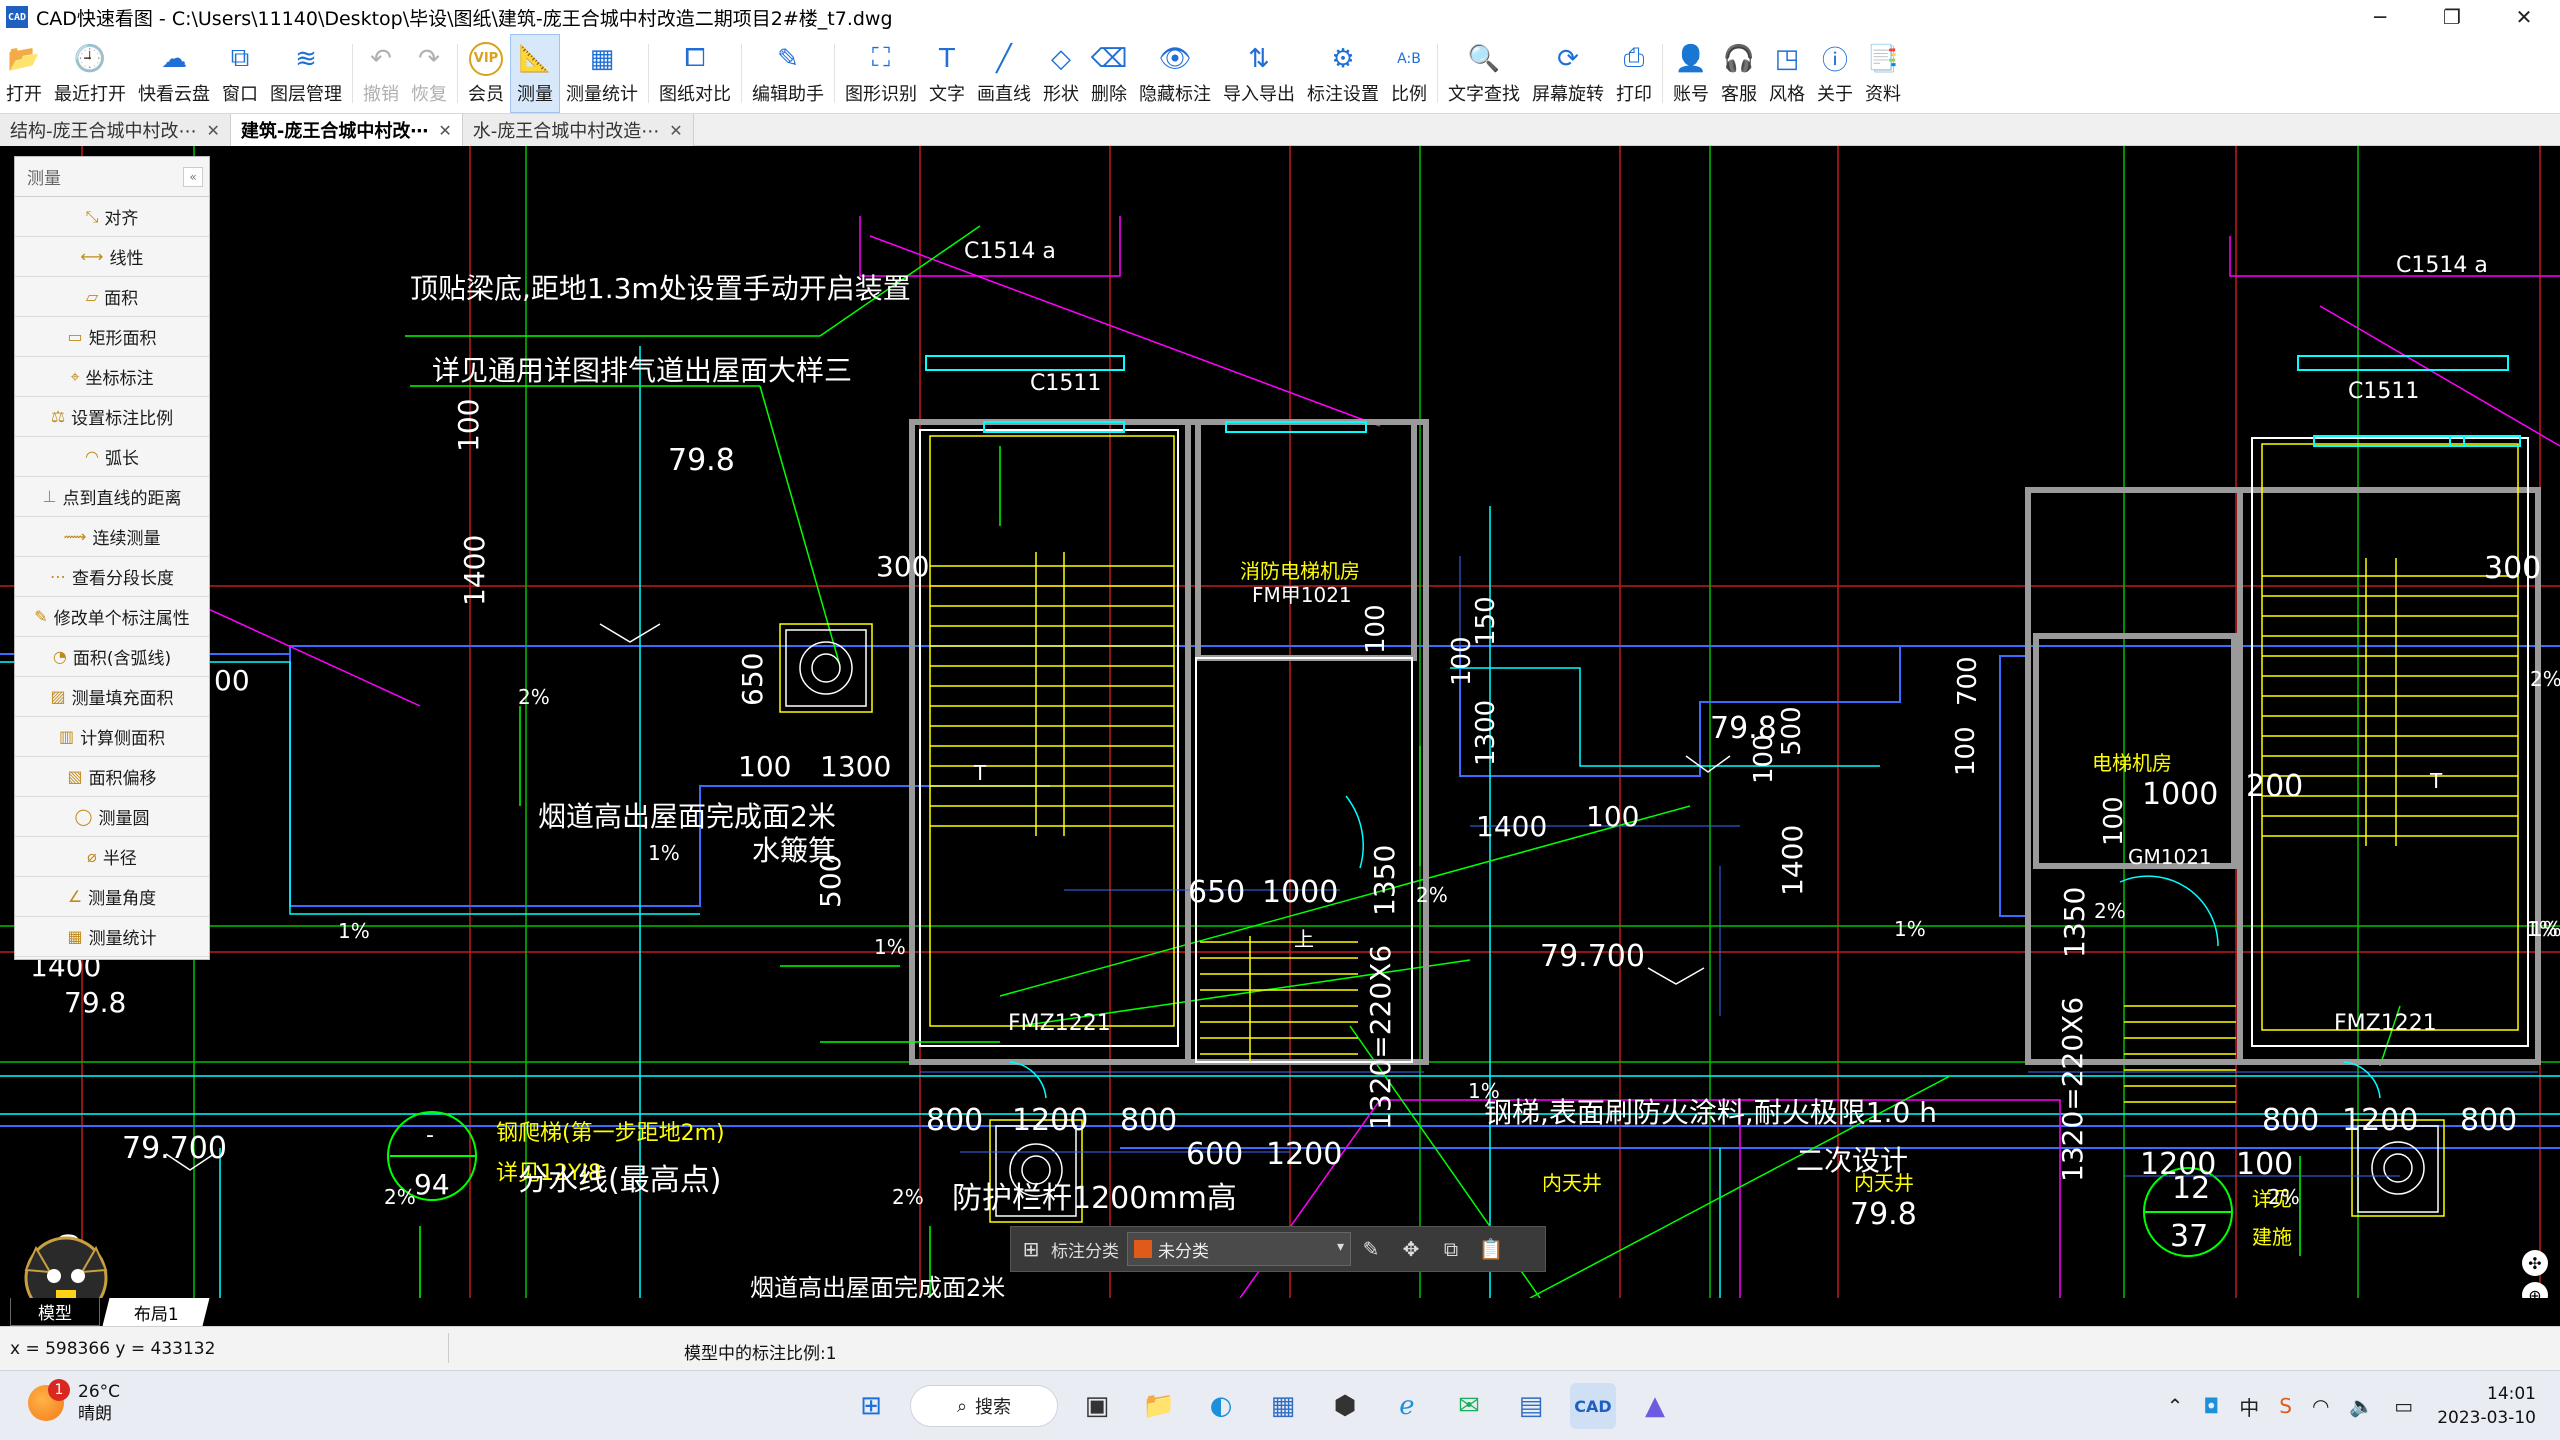 This screenshot has height=1440, width=2560. Describe the element at coordinates (1221, 1406) in the screenshot. I see `edge-browser-icon: ◐` at that location.